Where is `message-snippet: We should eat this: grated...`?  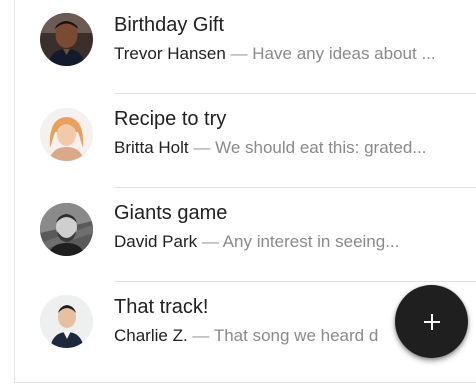
message-snippet: We should eat this: grated... is located at coordinates (321, 147).